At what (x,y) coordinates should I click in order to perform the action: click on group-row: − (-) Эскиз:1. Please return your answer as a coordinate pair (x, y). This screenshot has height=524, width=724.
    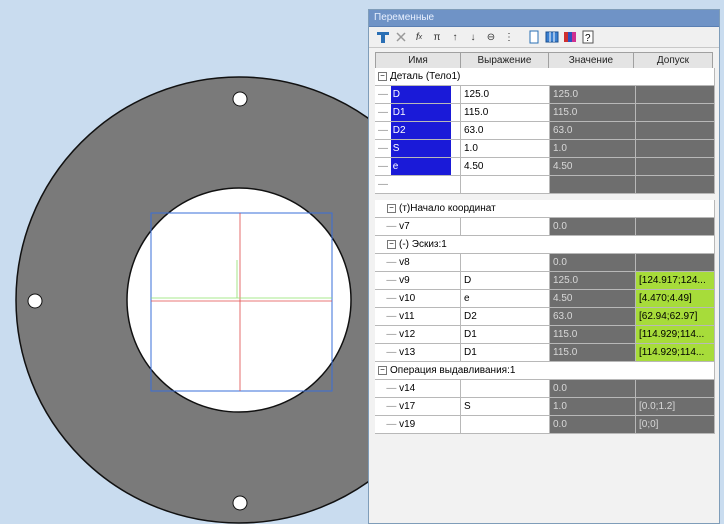
    Looking at the image, I should click on (545, 245).